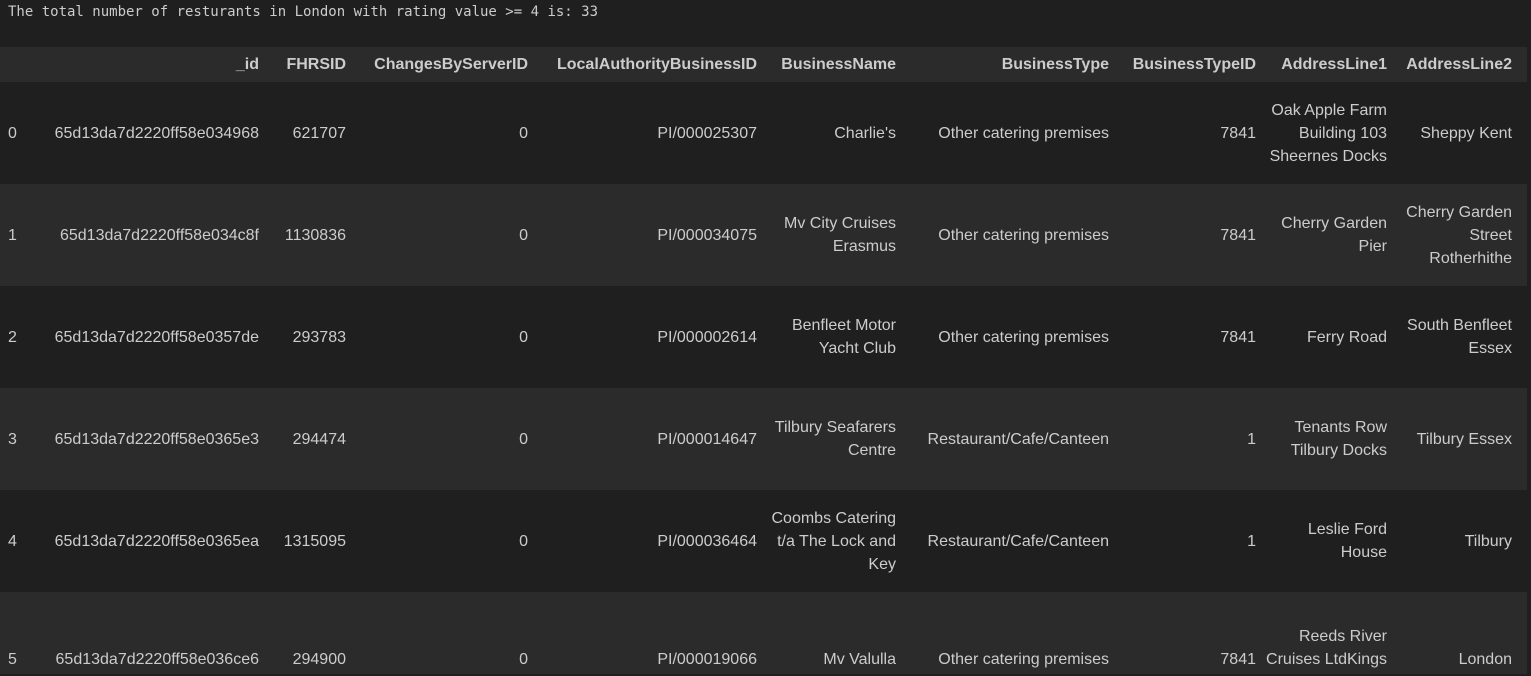 This screenshot has width=1531, height=676. I want to click on cell-address-line-1: Ferry Road, so click(1346, 337).